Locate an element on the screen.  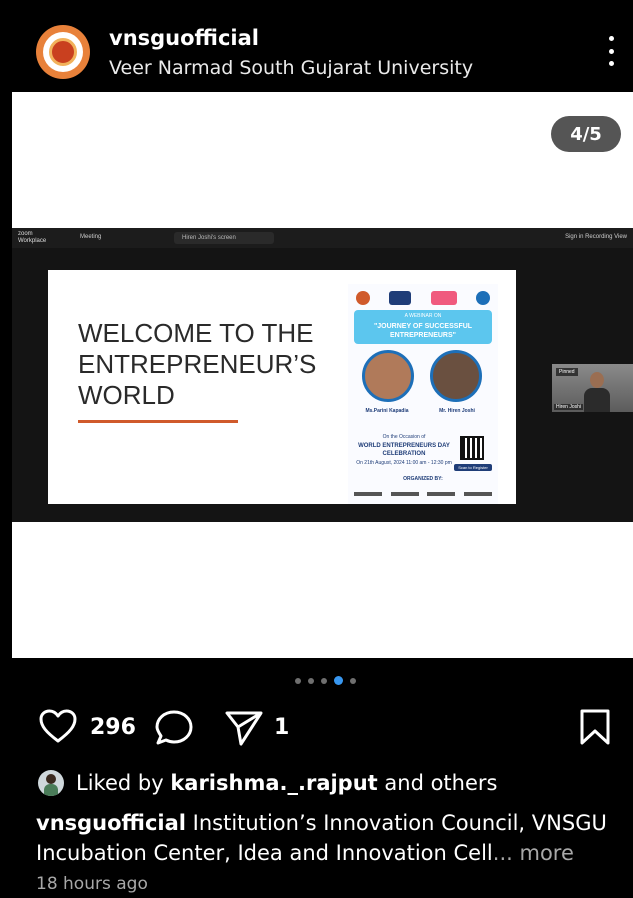
poster-logos is located at coordinates (423, 298).